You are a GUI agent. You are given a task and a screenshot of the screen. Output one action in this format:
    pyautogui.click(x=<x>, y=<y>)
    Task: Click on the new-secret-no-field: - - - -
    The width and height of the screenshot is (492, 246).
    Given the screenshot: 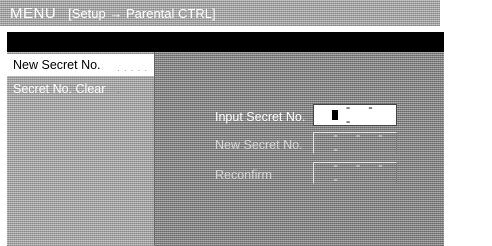 What is the action you would take?
    pyautogui.click(x=355, y=143)
    